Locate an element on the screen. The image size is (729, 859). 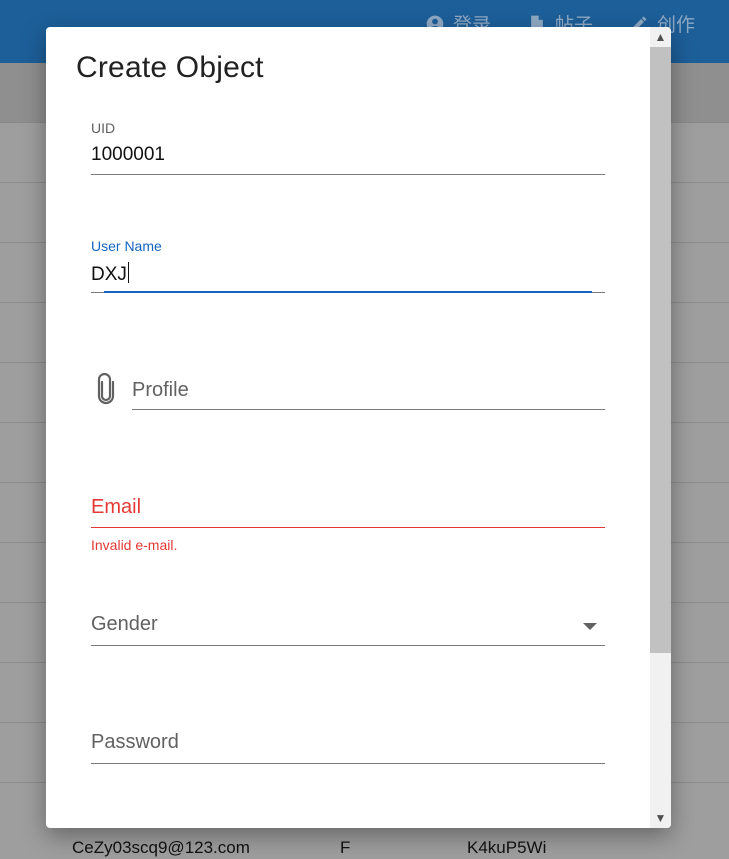
dialog-title: Create Object is located at coordinates (170, 67).